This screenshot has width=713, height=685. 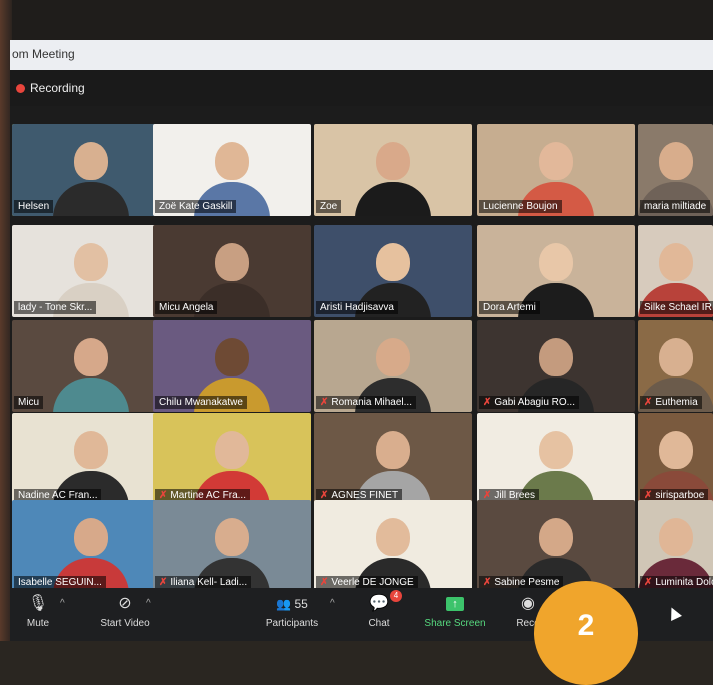 I want to click on chat-button: 💬 4 Chat, so click(x=382, y=609).